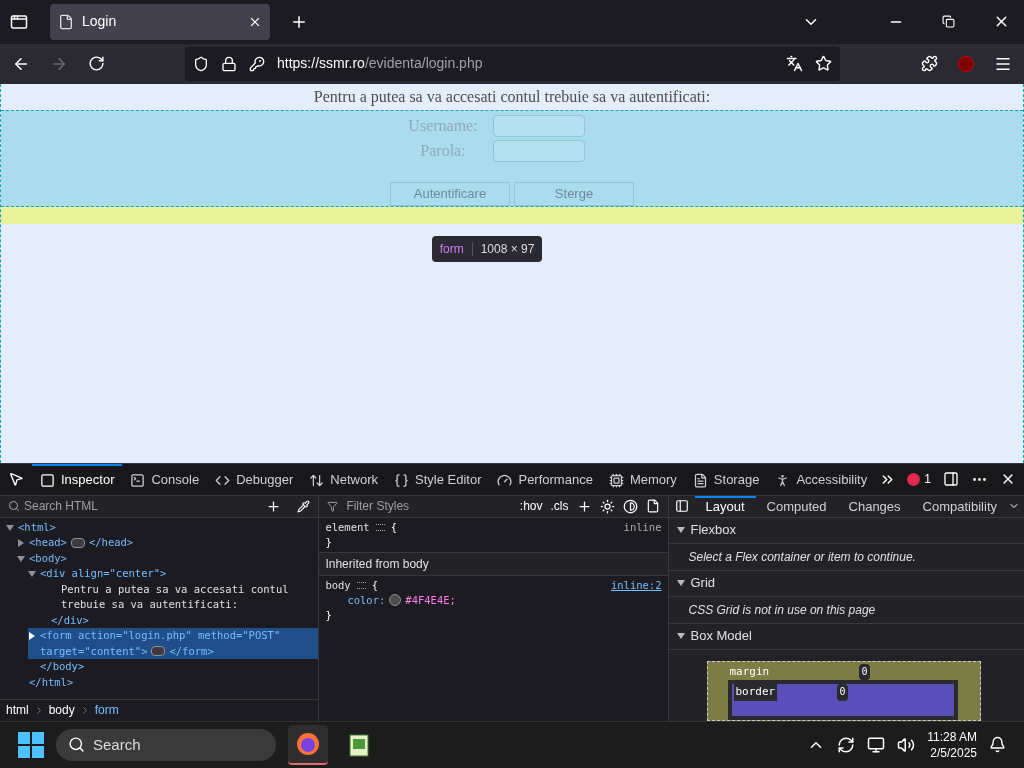 The width and height of the screenshot is (1024, 768). I want to click on key-icon, so click(257, 63).